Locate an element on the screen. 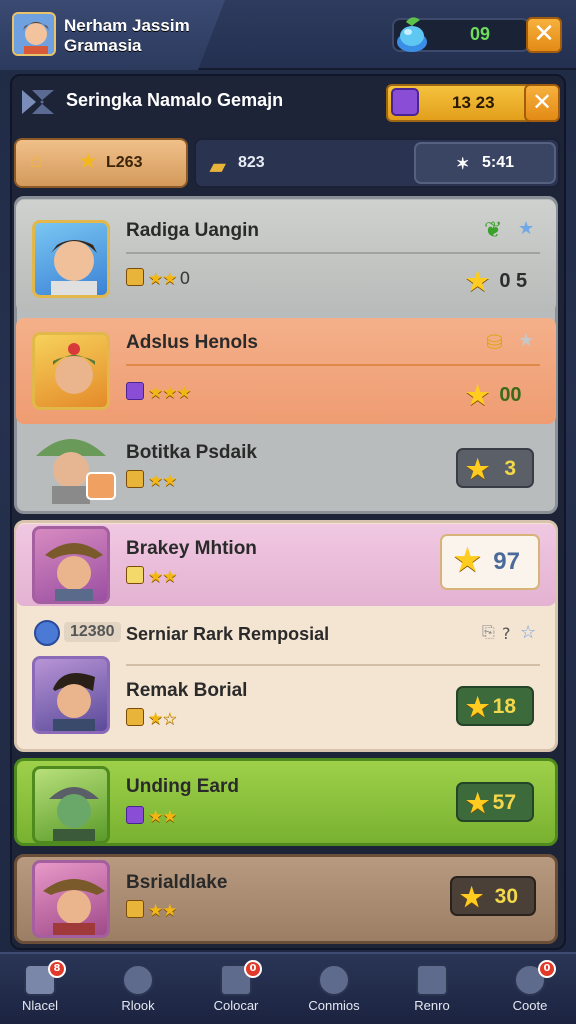 Image resolution: width=576 pixels, height=1024 pixels. nav-item-commons: Conmios is located at coordinates (334, 990).